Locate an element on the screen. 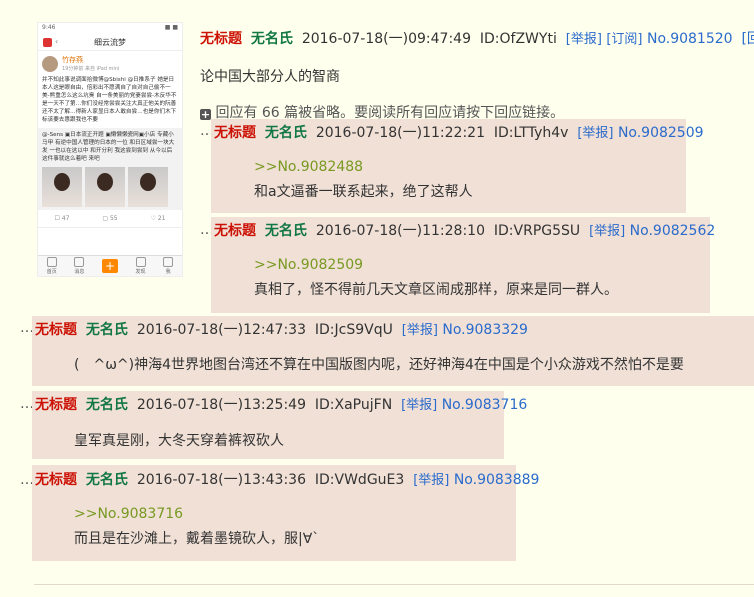 The width and height of the screenshot is (754, 597). thumb-pics is located at coordinates (110, 187).